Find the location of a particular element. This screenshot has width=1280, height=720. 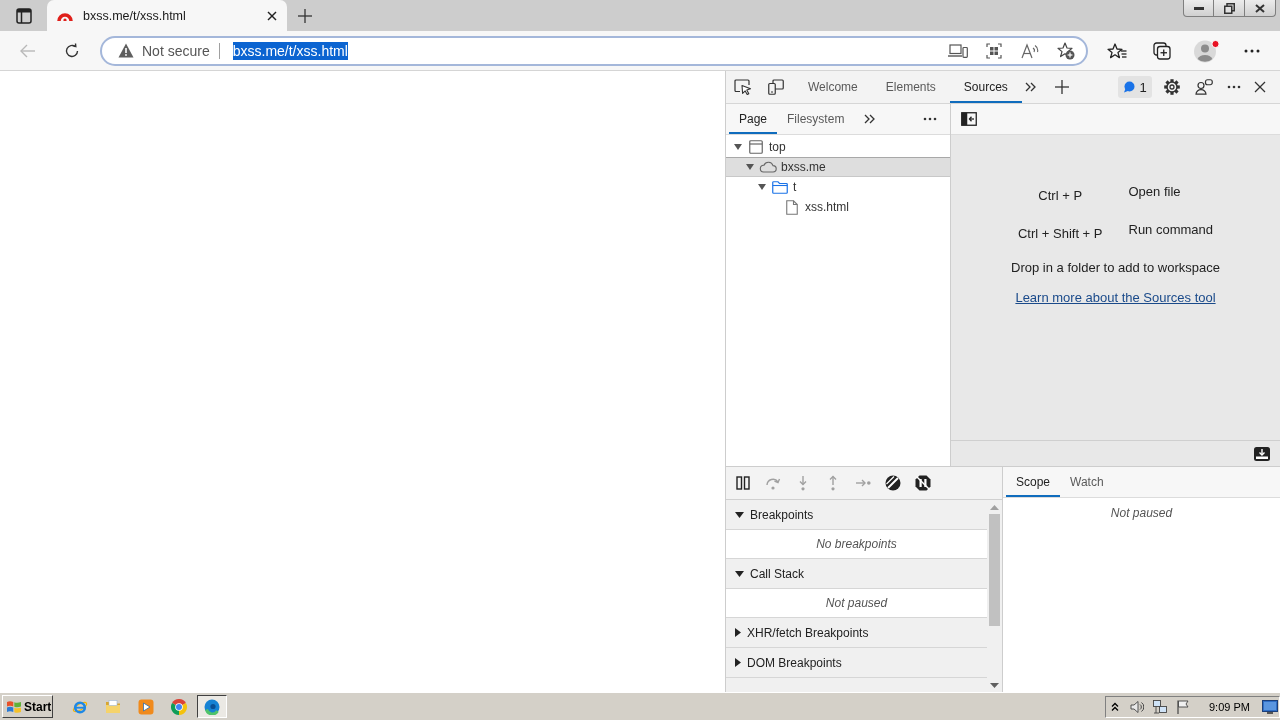

internet-explorer-icon is located at coordinates (80, 706).